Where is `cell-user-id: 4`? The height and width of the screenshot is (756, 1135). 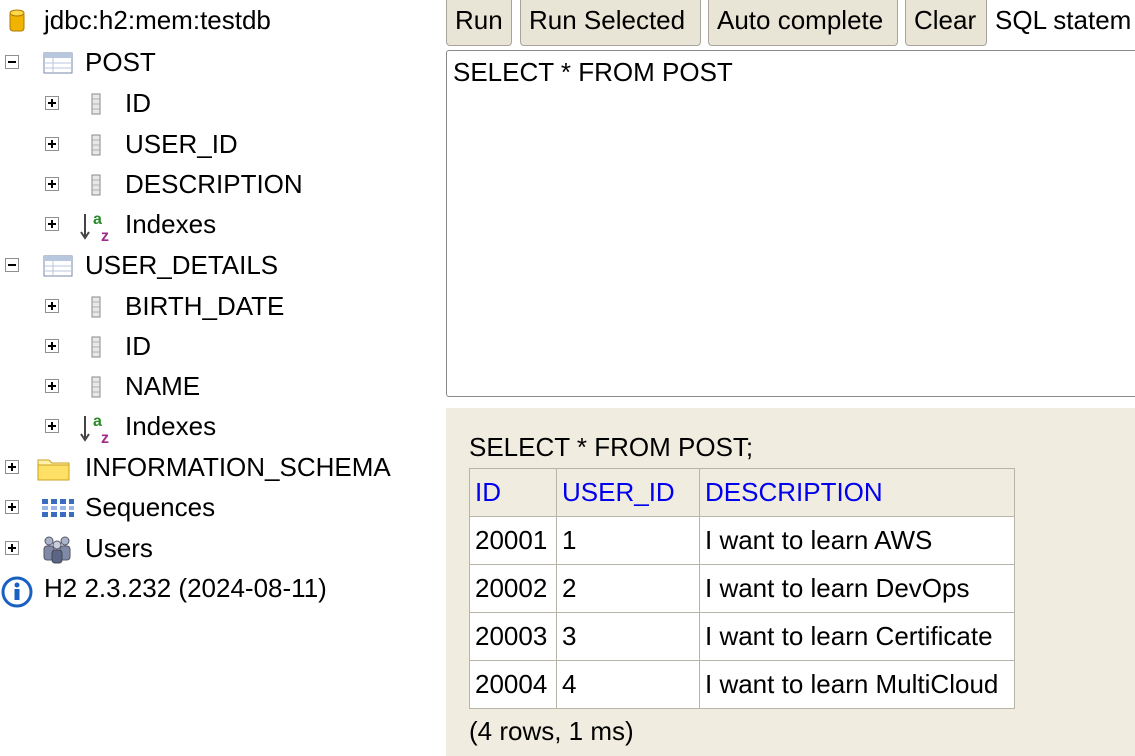 cell-user-id: 4 is located at coordinates (628, 684).